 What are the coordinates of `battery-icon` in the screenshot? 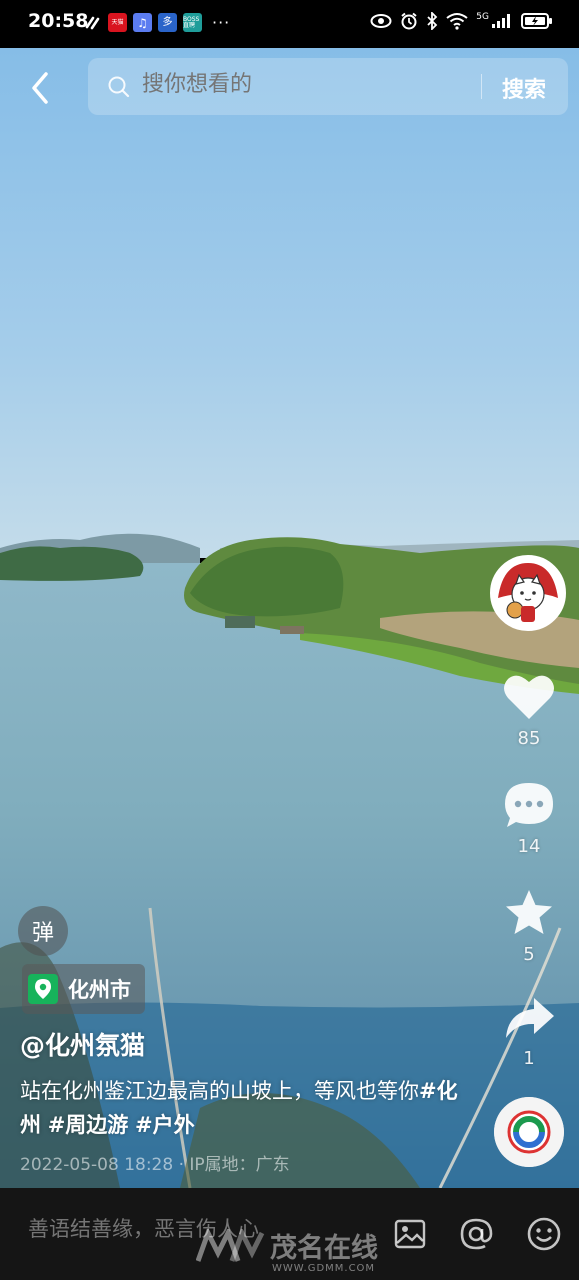 It's located at (536, 21).